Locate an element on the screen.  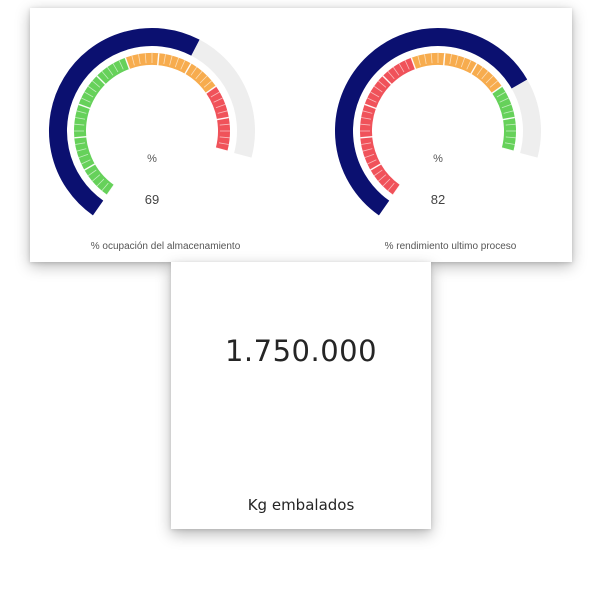
kpi-value: 1.750.000 is located at coordinates (301, 351).